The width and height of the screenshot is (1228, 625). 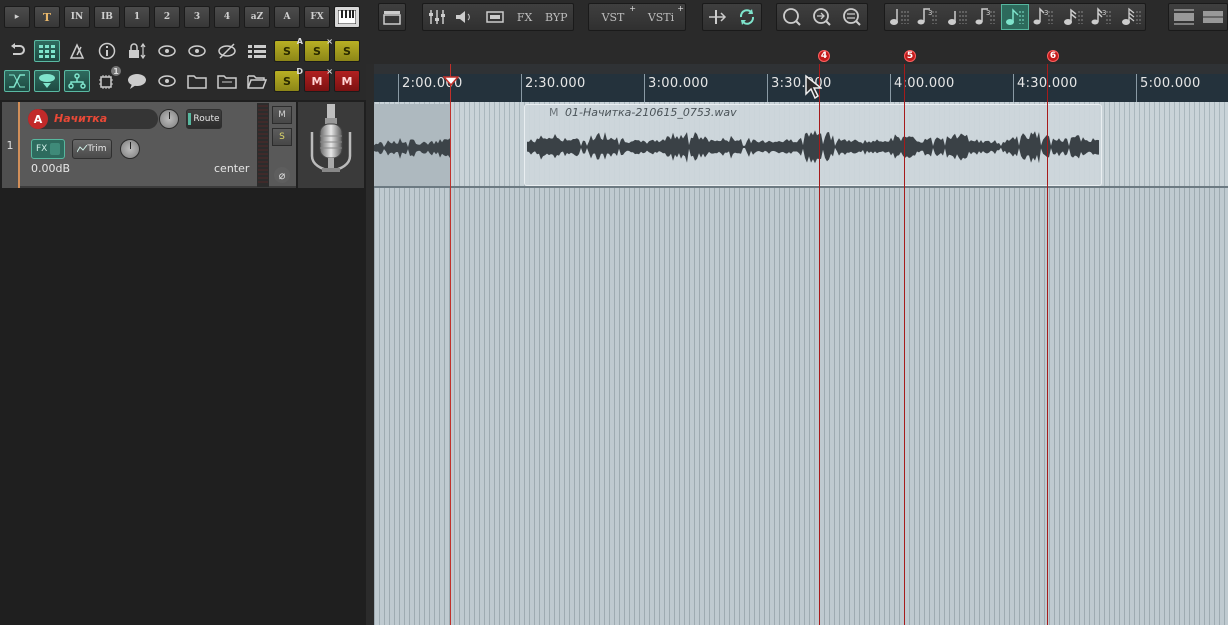 What do you see at coordinates (137, 51) in the screenshot?
I see `lock-button` at bounding box center [137, 51].